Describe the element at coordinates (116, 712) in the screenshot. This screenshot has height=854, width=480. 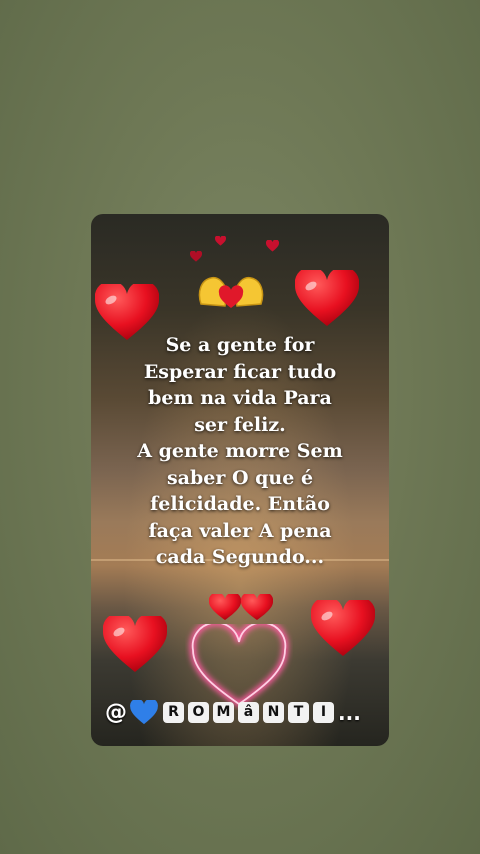
I see `at-symbol: @` at that location.